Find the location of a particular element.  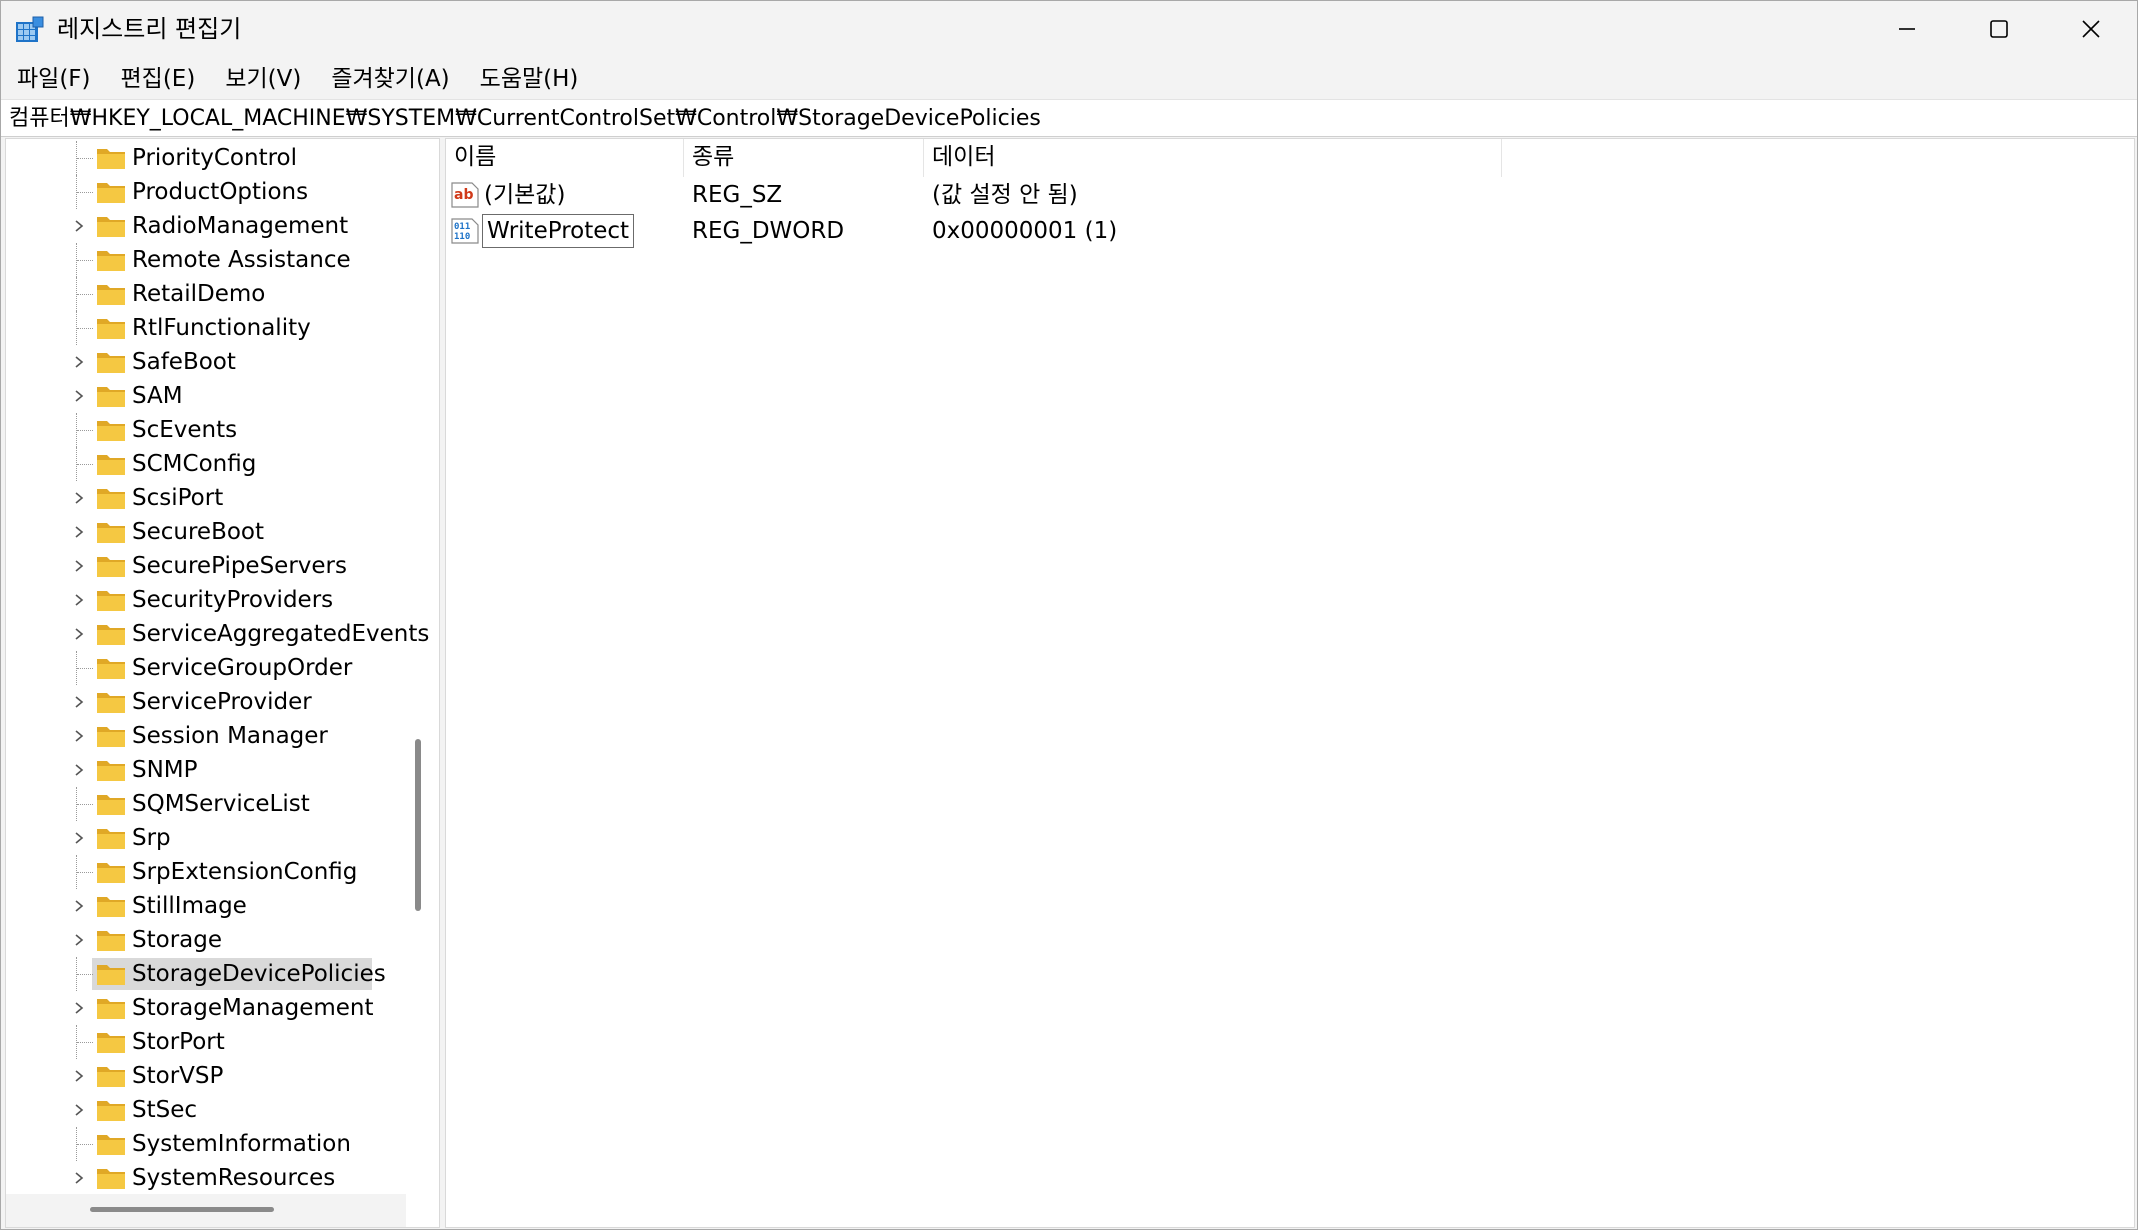

tree-item: StillImage is located at coordinates (206, 906).